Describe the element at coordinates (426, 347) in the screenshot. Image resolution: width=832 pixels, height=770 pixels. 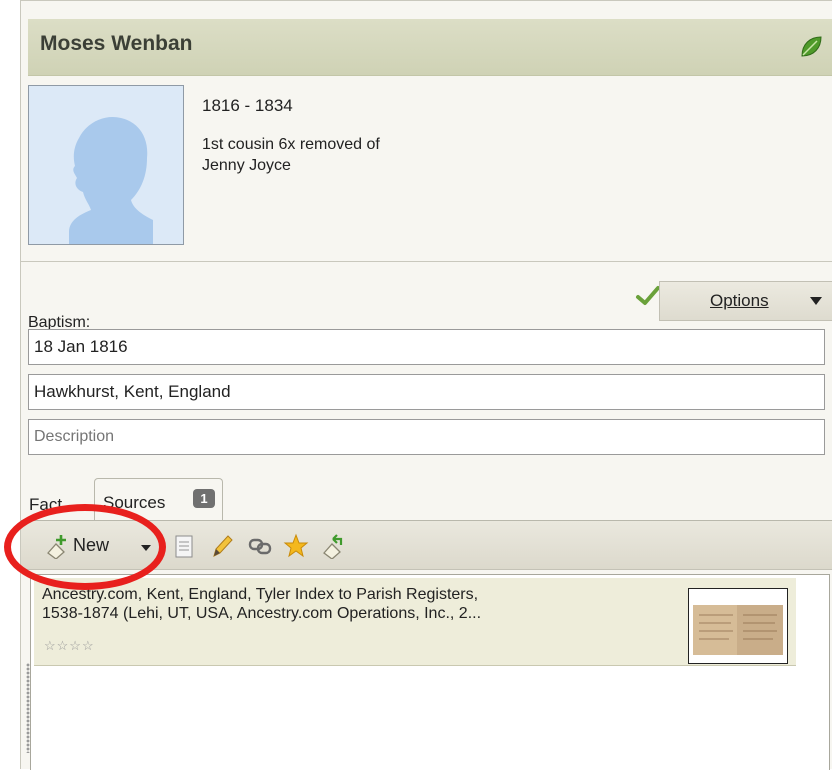
I see `fact-date-field` at that location.